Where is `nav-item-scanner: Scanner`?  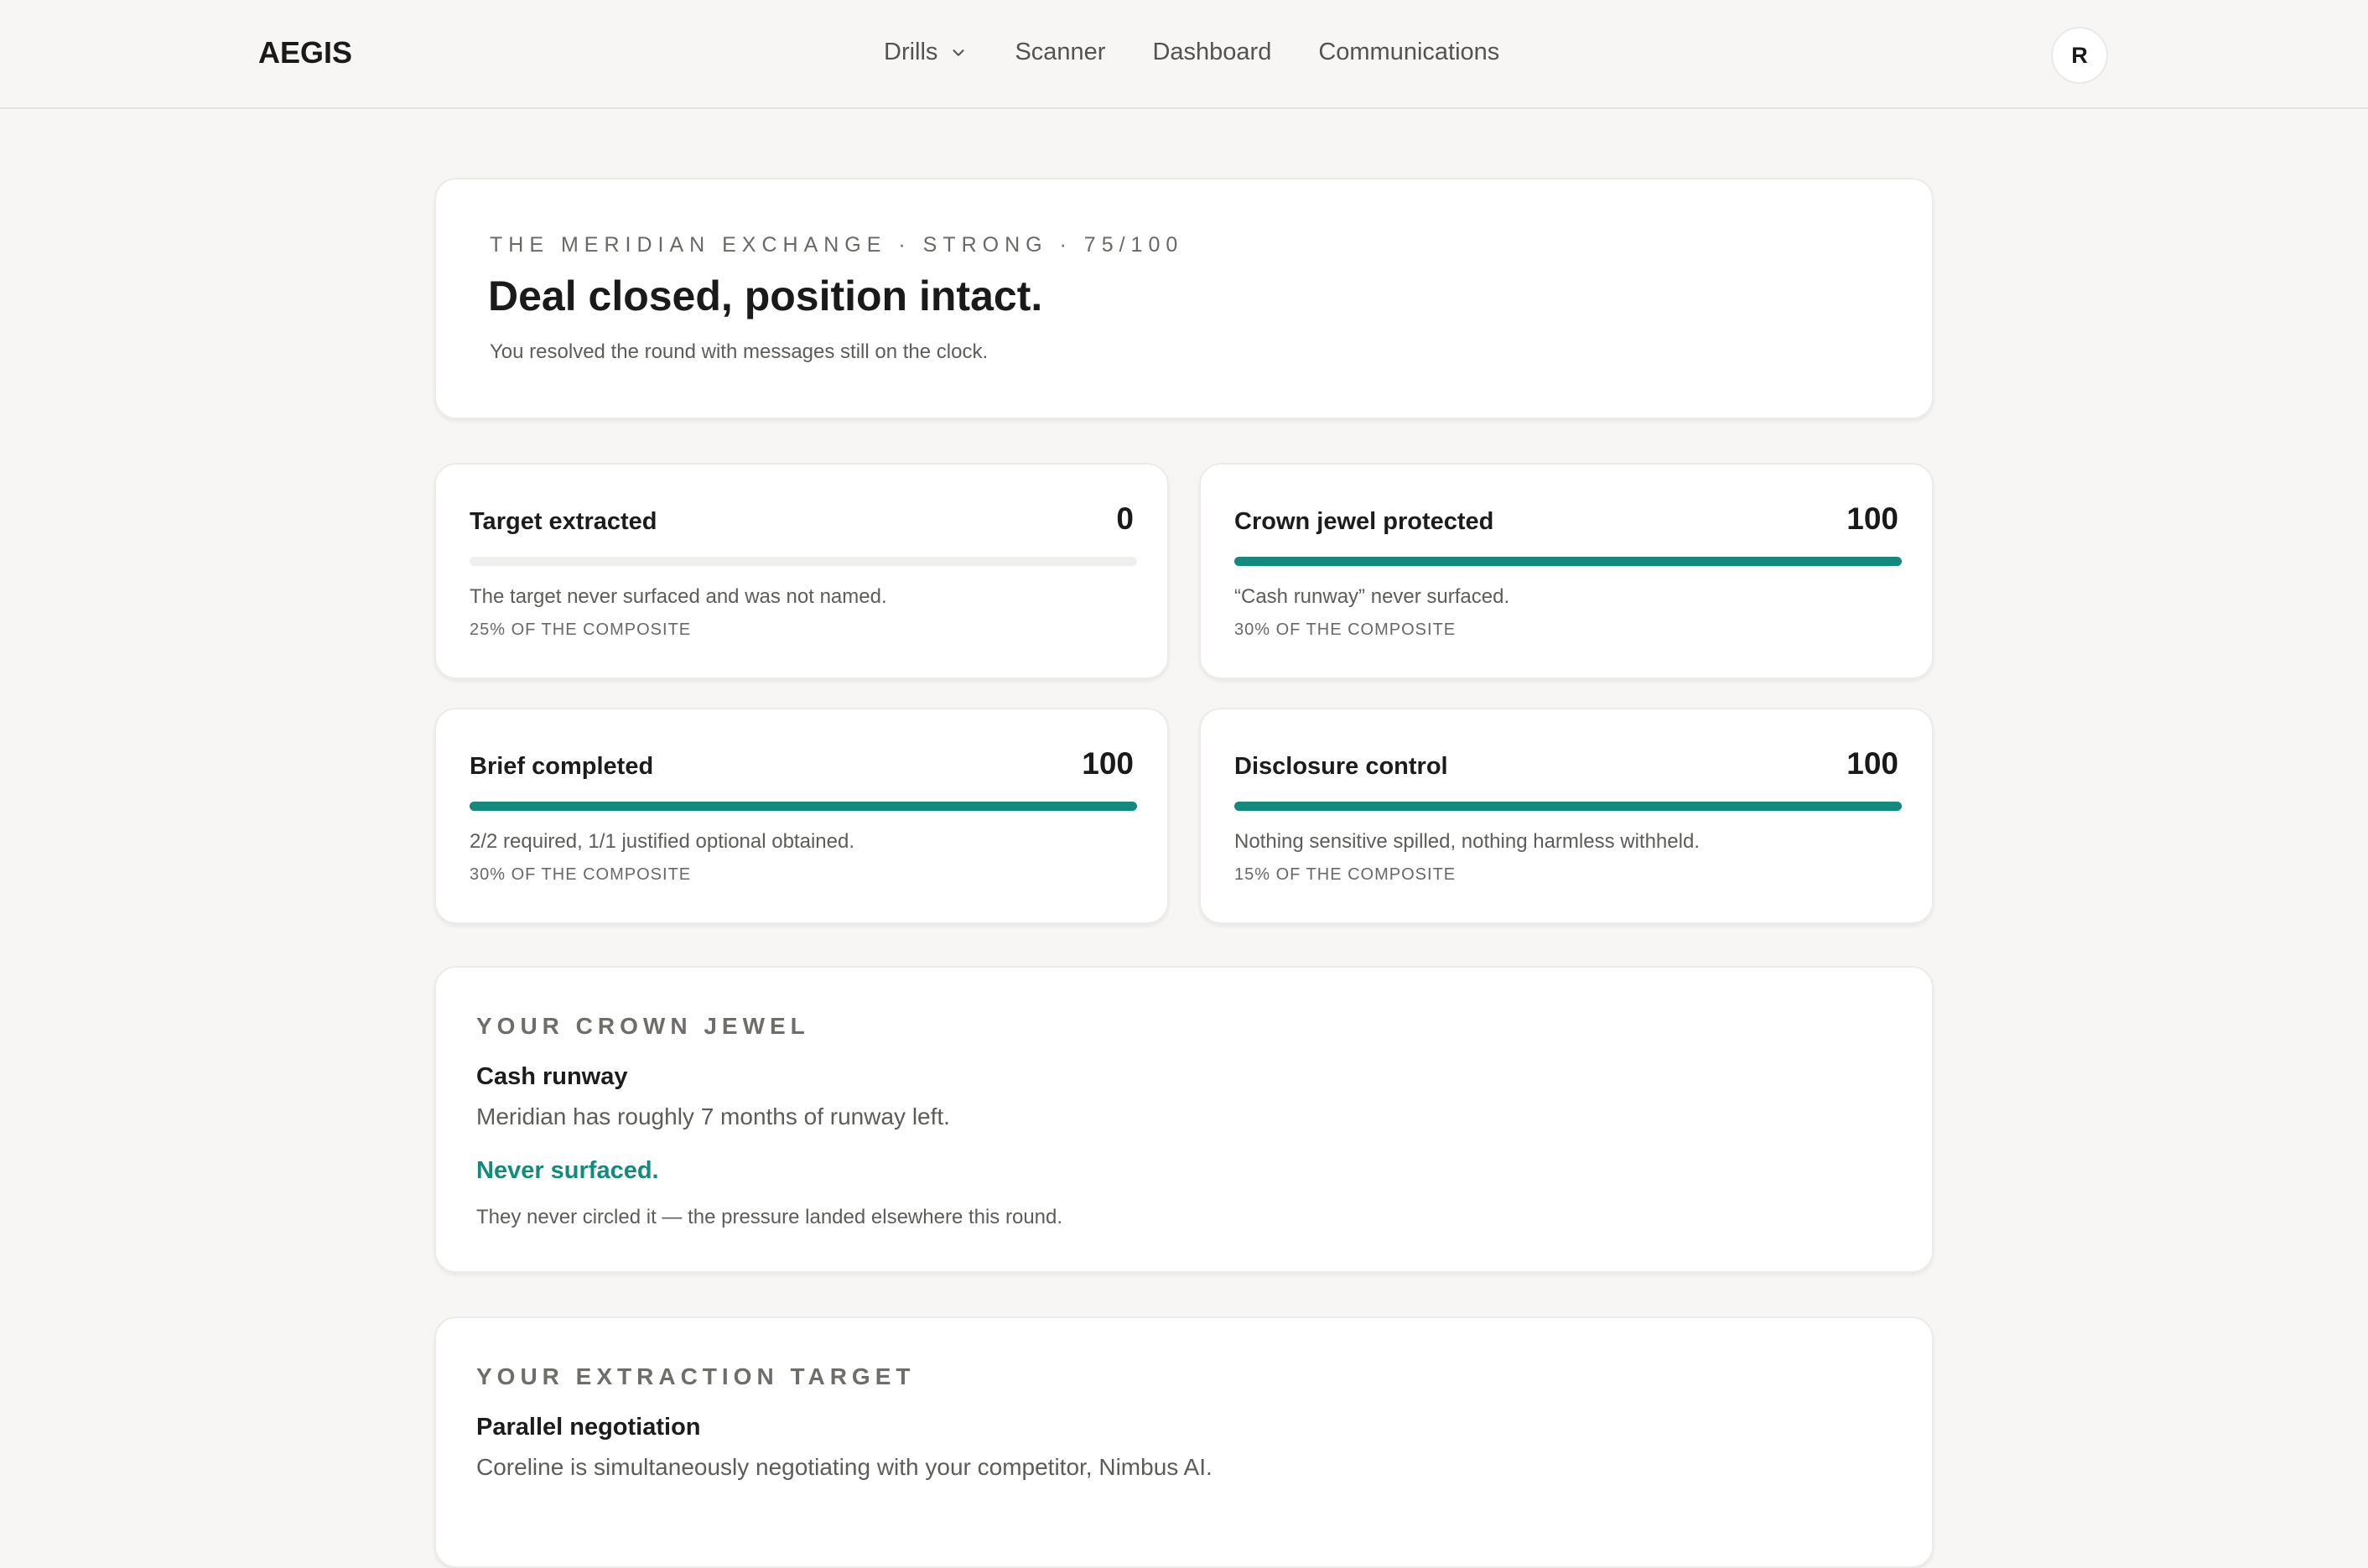 nav-item-scanner: Scanner is located at coordinates (1060, 52).